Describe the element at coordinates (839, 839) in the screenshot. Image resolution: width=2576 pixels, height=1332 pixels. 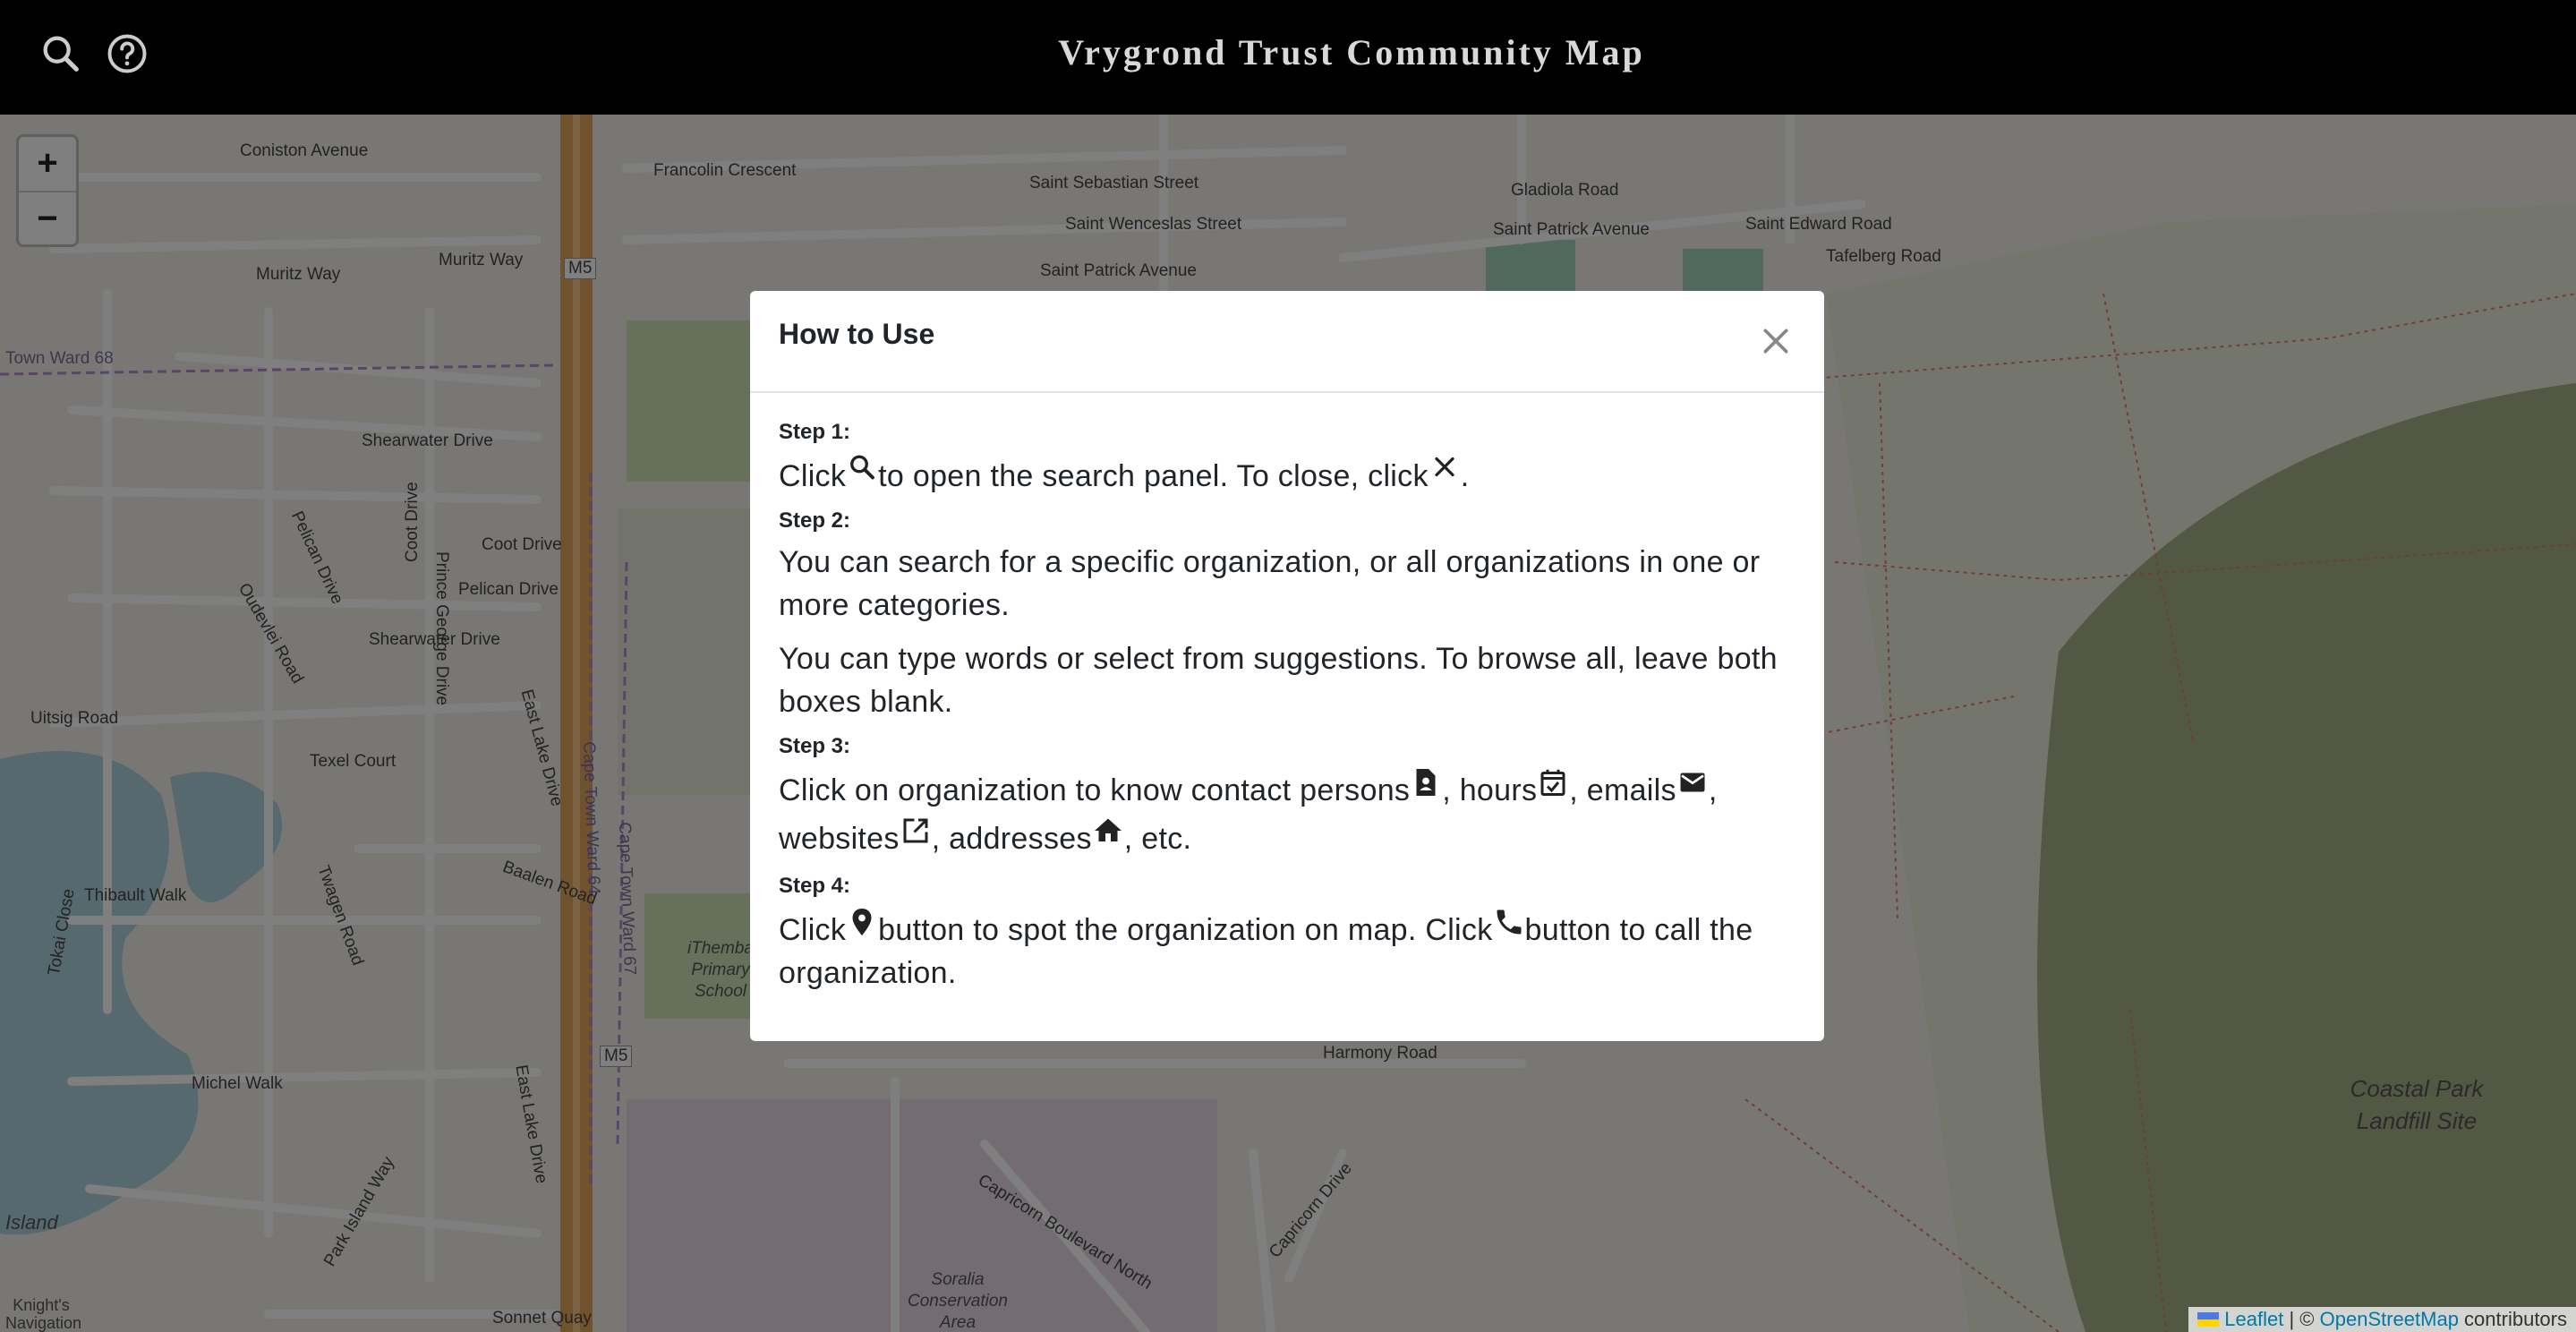
I see `step-3-text-e: websites` at that location.